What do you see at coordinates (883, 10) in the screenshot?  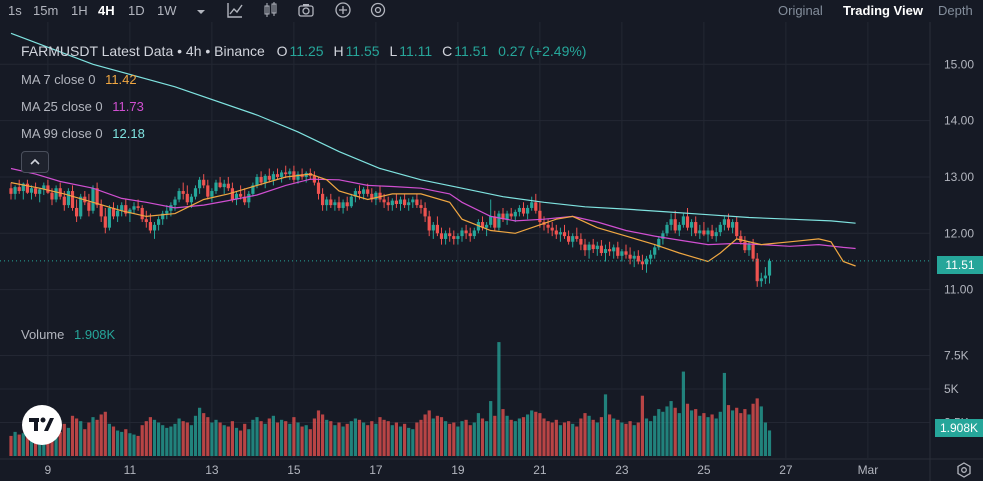 I see `view-trading-view: Trading View` at bounding box center [883, 10].